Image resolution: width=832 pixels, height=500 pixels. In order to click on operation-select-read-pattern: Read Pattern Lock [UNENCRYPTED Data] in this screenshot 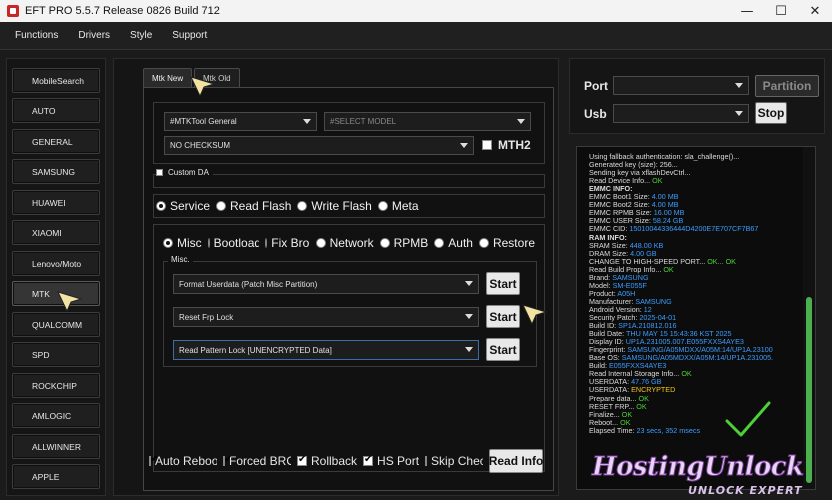, I will do `click(326, 350)`.